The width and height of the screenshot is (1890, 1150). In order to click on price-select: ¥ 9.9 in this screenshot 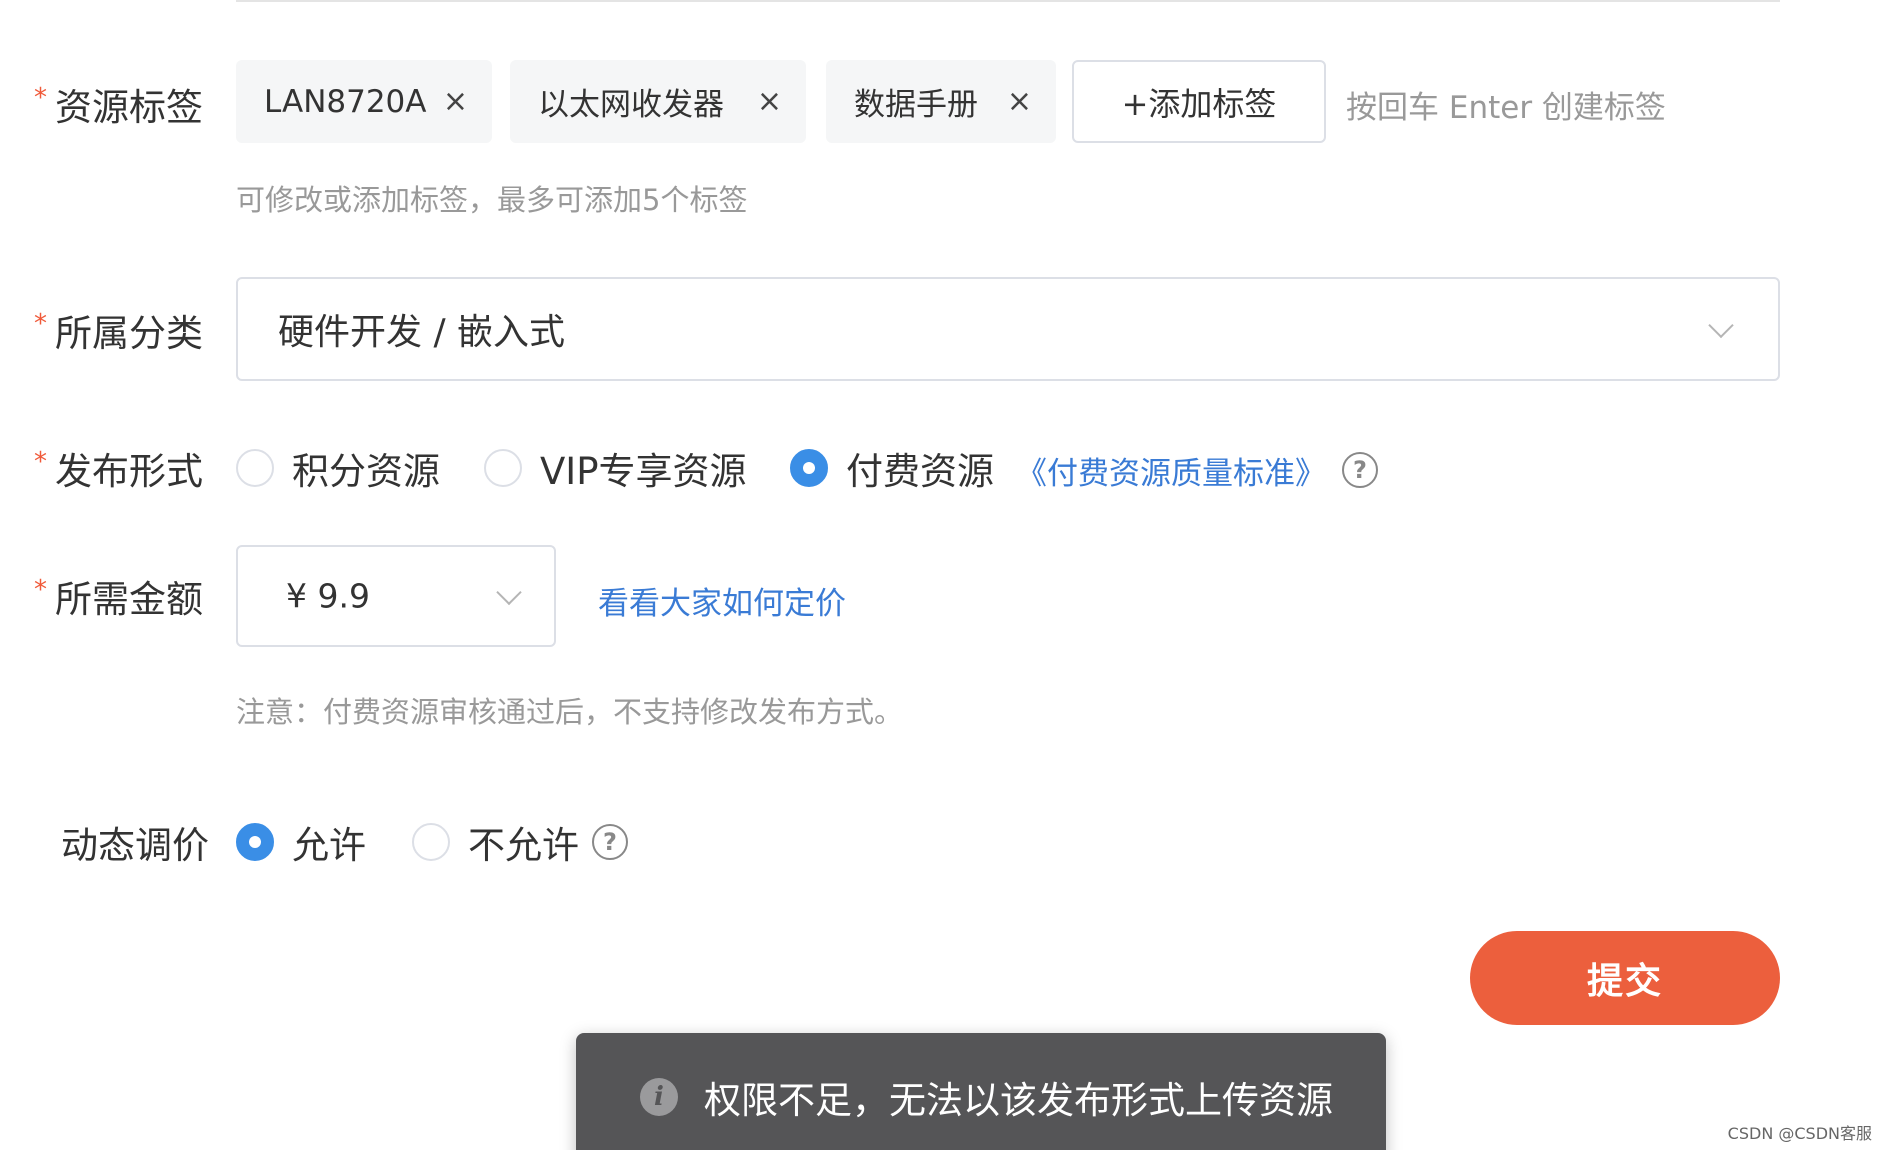, I will do `click(396, 596)`.